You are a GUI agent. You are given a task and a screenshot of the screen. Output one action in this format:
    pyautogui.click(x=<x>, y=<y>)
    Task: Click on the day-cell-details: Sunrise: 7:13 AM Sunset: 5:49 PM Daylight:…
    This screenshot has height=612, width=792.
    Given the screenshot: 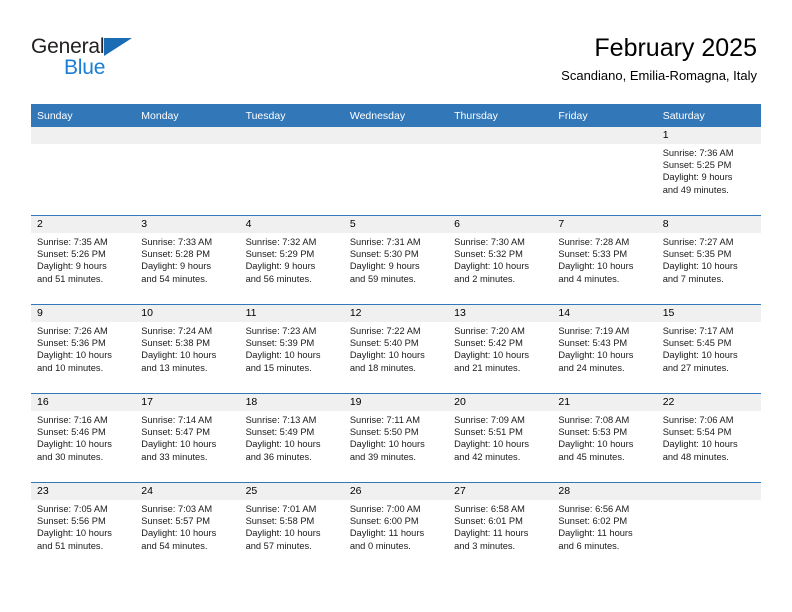 What is the action you would take?
    pyautogui.click(x=292, y=437)
    